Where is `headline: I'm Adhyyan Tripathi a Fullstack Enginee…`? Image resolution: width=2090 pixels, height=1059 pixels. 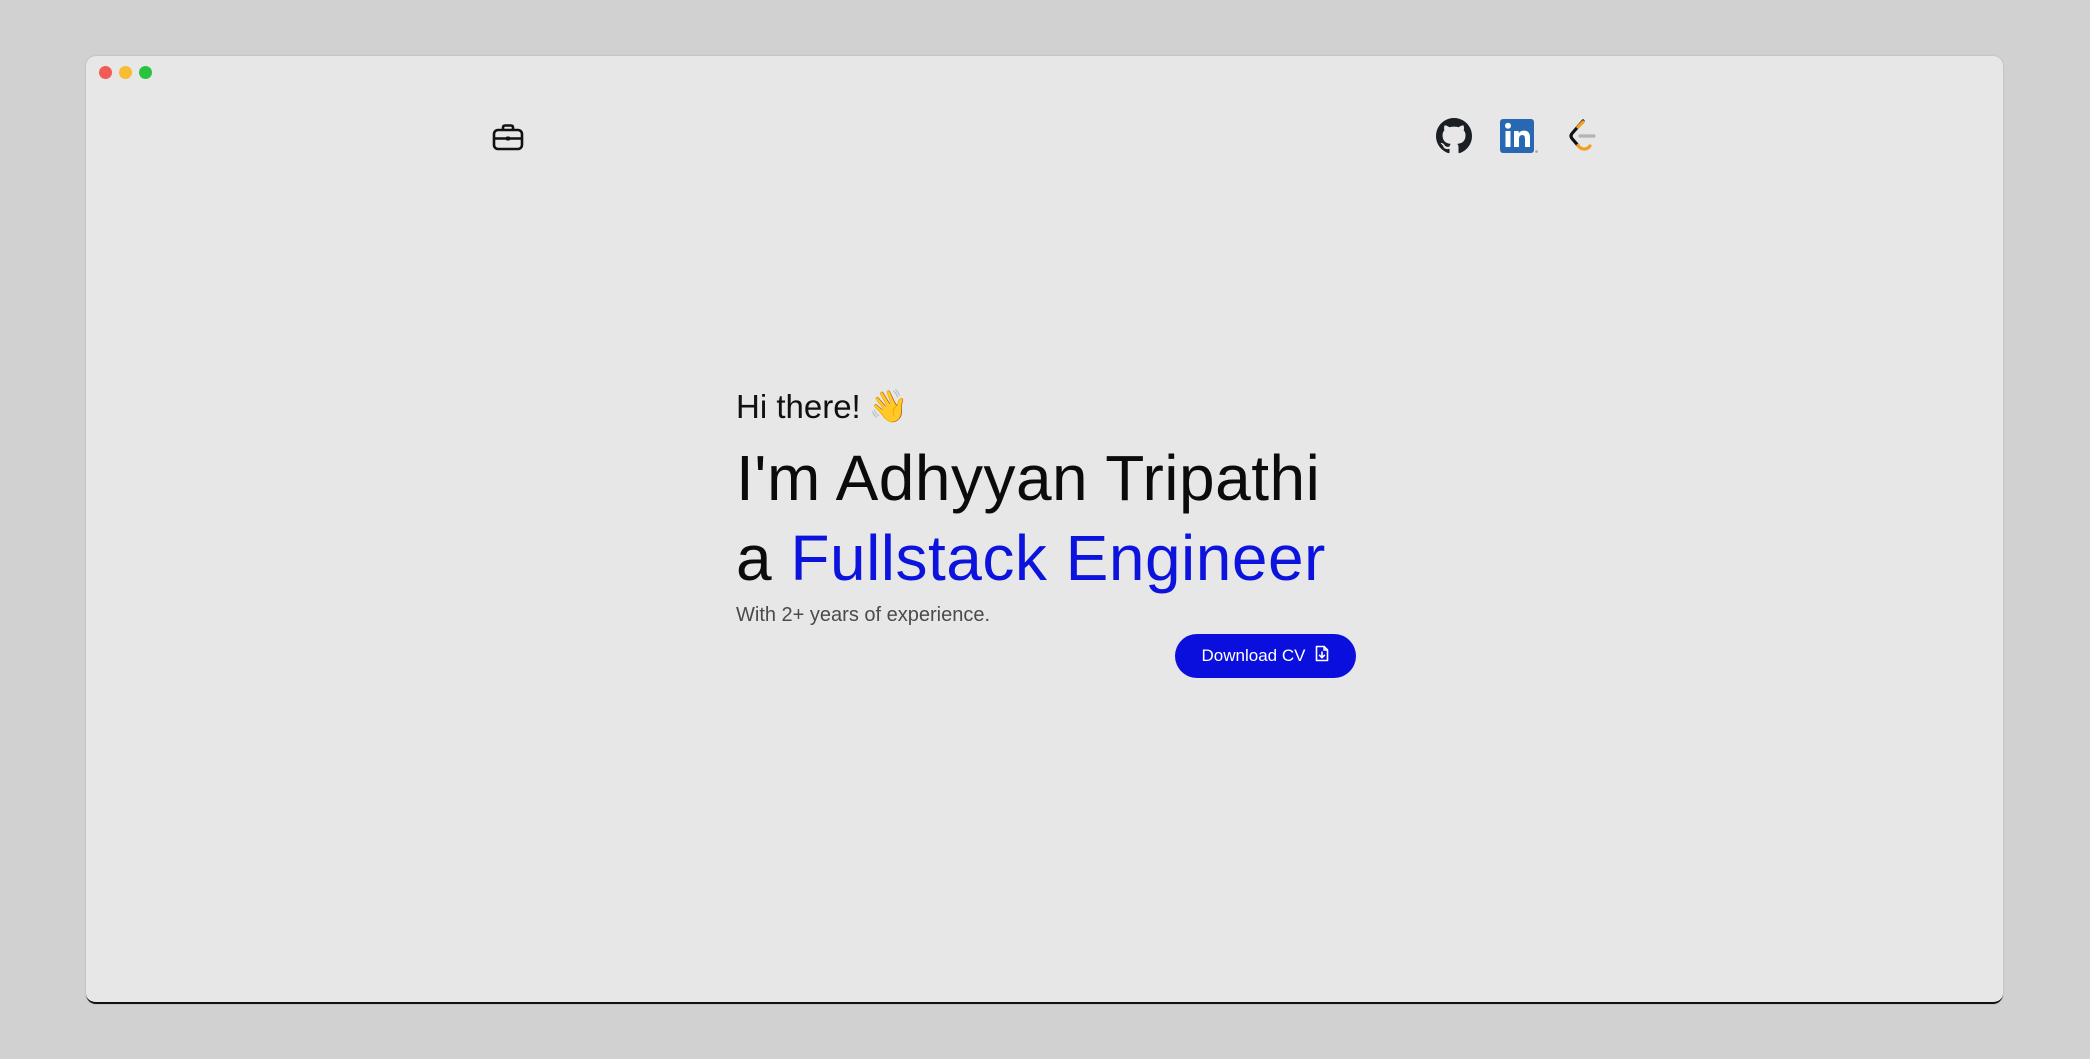
headline: I'm Adhyyan Tripathi a Fullstack Enginee… is located at coordinates (1051, 518).